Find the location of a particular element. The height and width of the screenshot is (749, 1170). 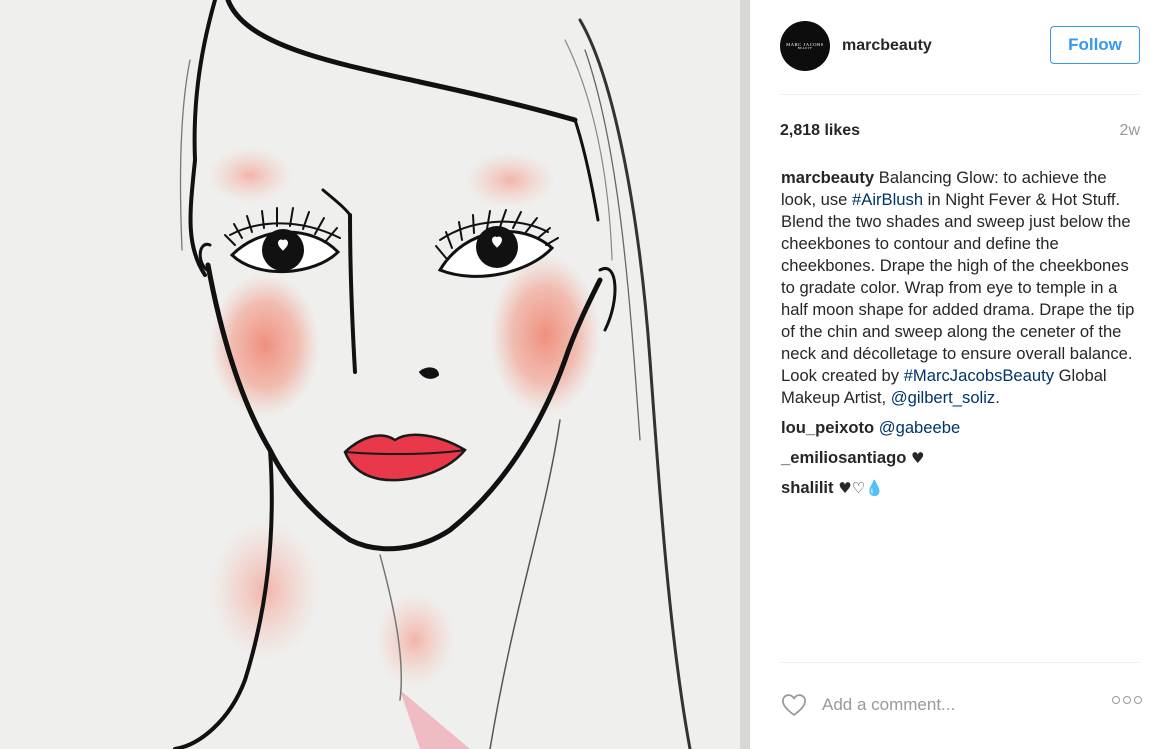

heart-emoji: ♥ is located at coordinates (918, 458).